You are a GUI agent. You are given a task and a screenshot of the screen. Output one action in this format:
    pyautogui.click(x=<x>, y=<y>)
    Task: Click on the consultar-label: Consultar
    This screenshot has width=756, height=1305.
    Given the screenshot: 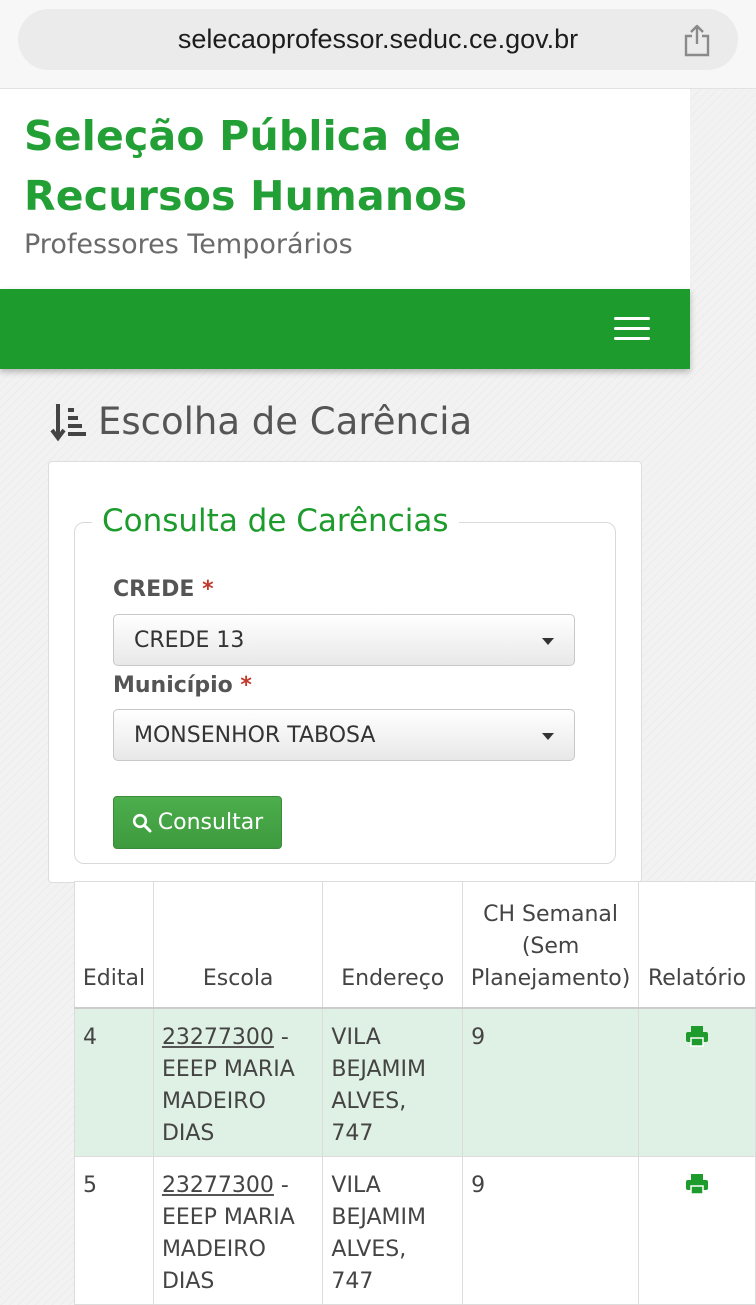 What is the action you would take?
    pyautogui.click(x=210, y=822)
    